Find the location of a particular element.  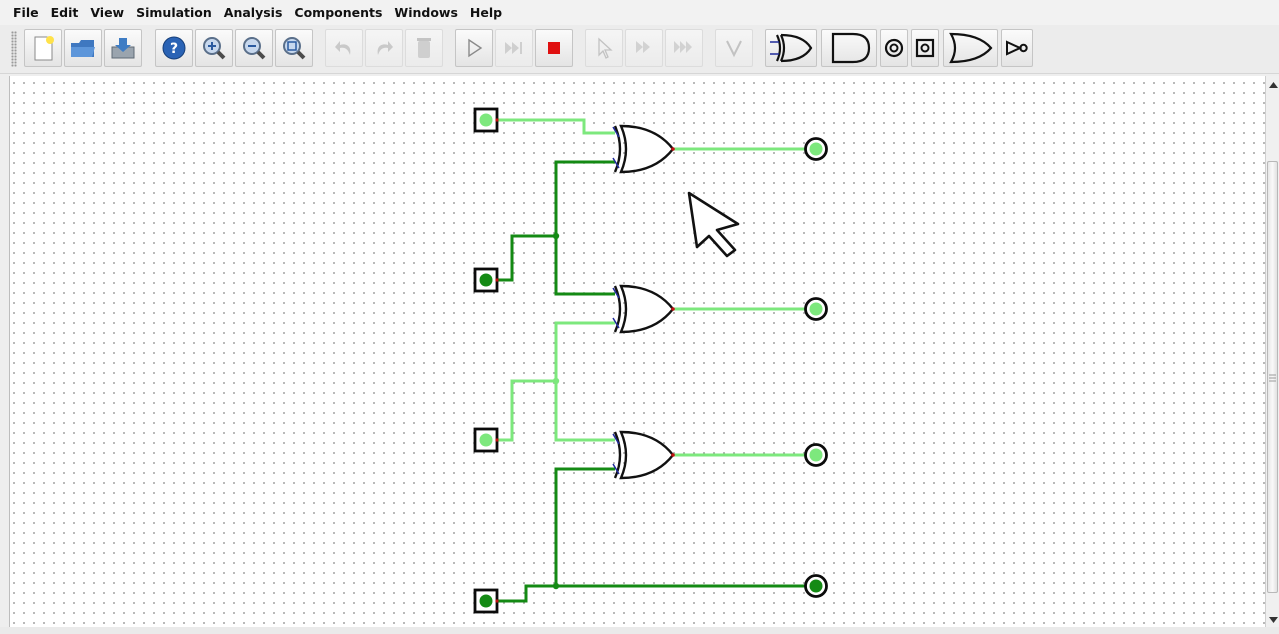

trash-icon is located at coordinates (424, 48).